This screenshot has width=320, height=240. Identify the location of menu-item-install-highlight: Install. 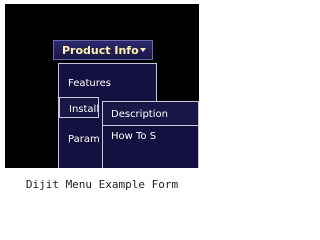
(79, 107).